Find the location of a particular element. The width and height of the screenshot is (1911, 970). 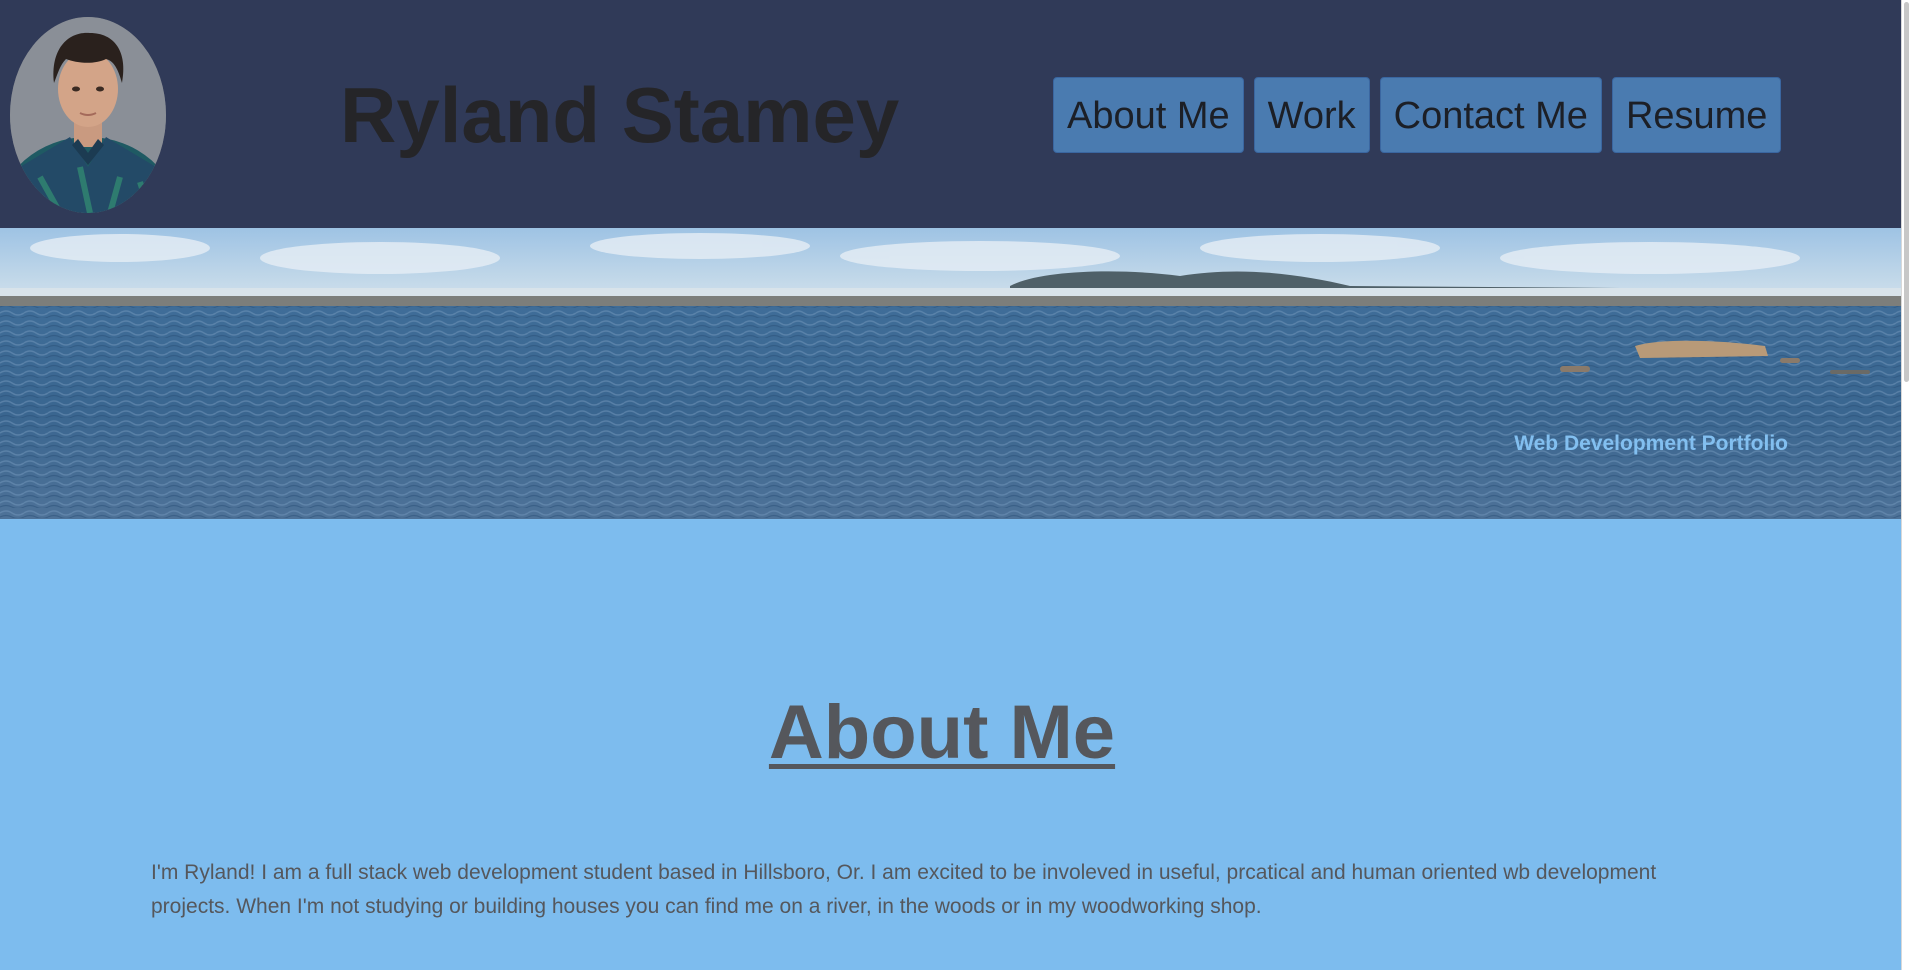

nav-work-button: Work is located at coordinates (1311, 115).